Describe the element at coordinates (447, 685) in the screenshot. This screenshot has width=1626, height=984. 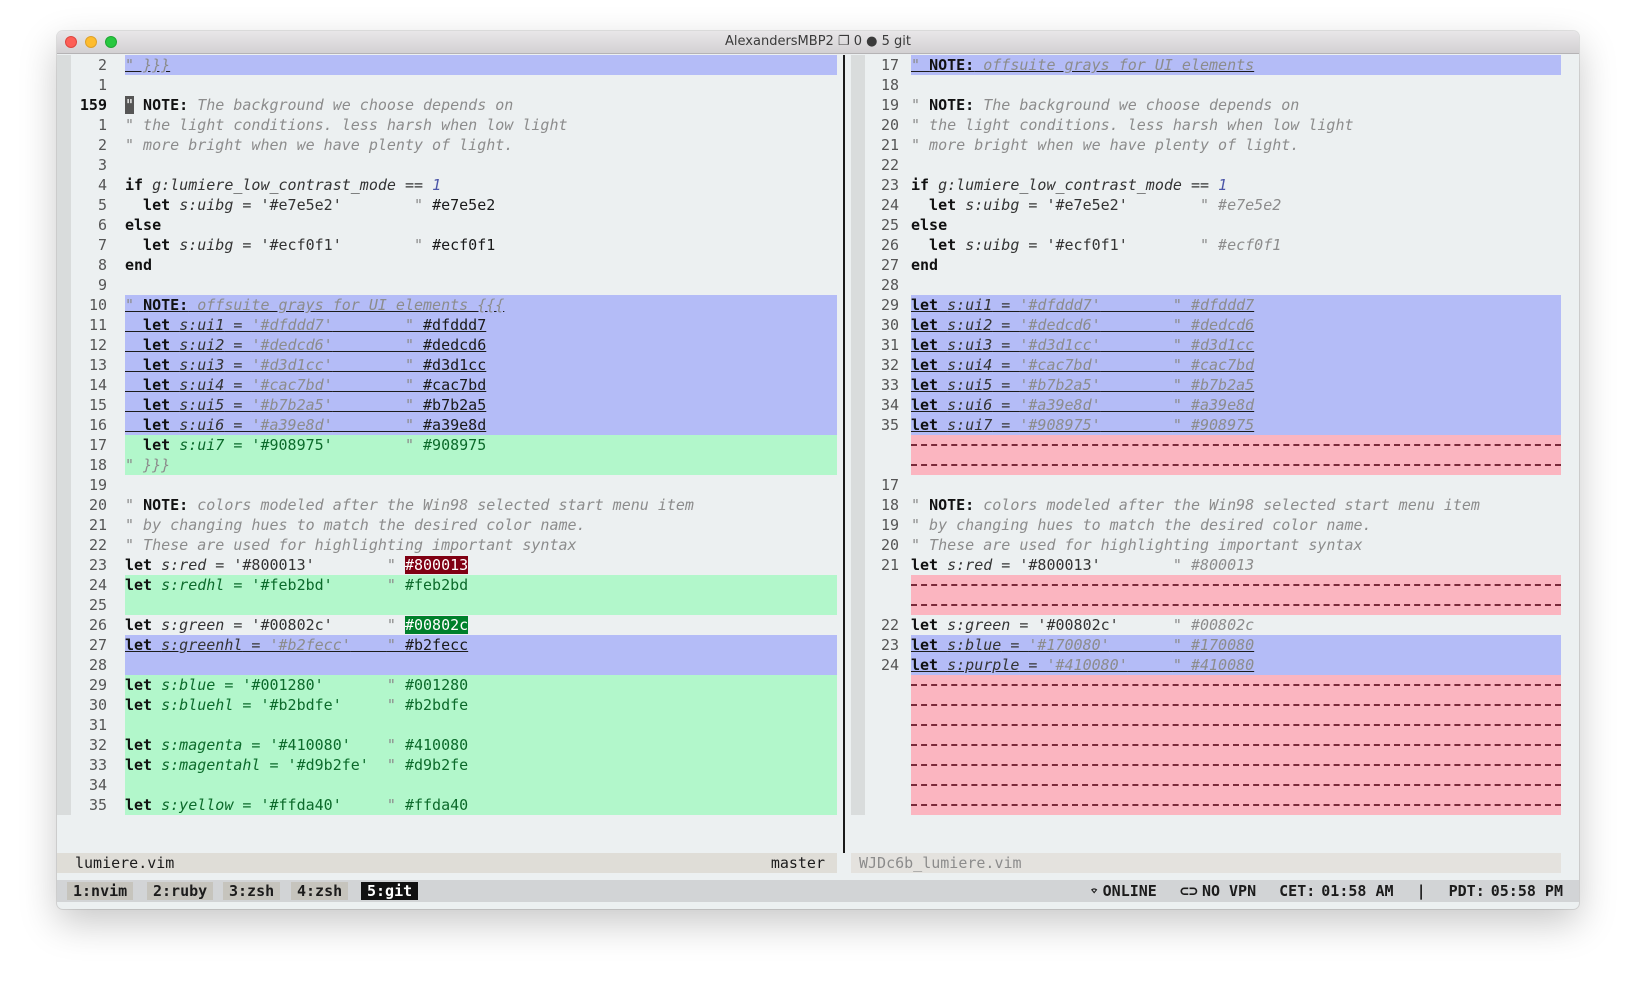
I see `left-pane-line: 29 let s:blue = '#001280' " #001280` at that location.